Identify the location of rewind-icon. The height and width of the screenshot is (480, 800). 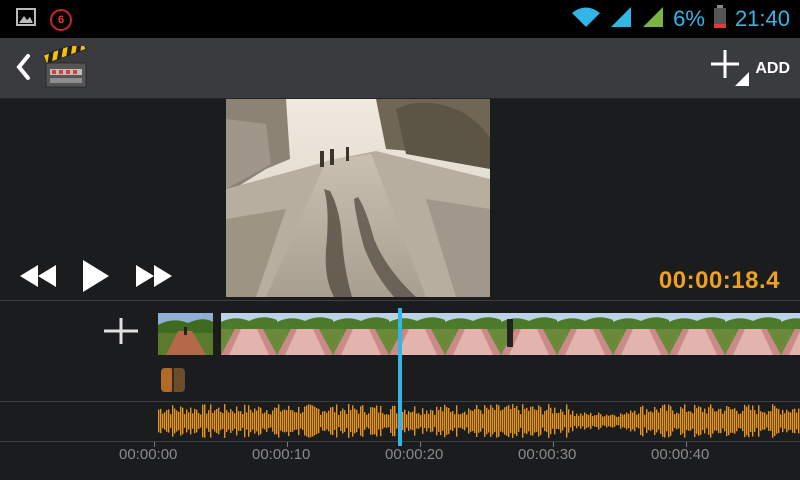
(38, 278).